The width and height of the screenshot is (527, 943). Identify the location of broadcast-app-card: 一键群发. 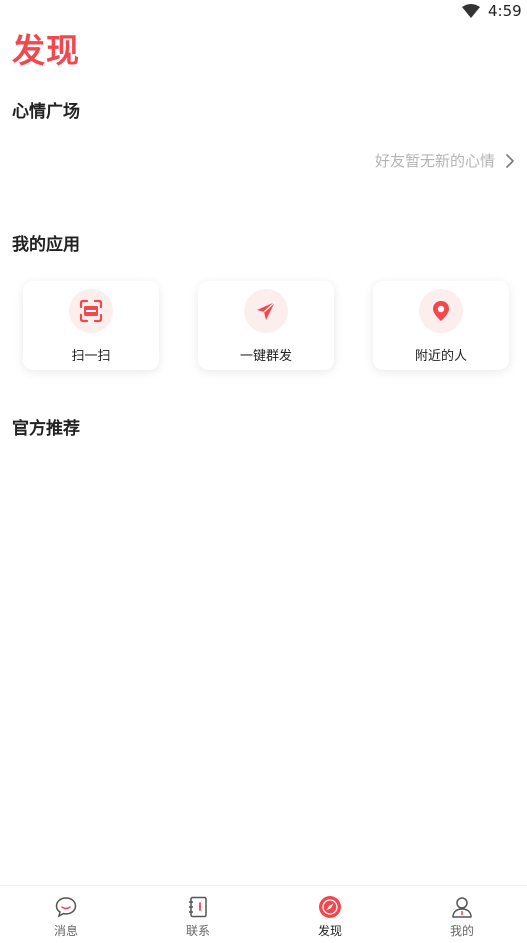
(266, 325).